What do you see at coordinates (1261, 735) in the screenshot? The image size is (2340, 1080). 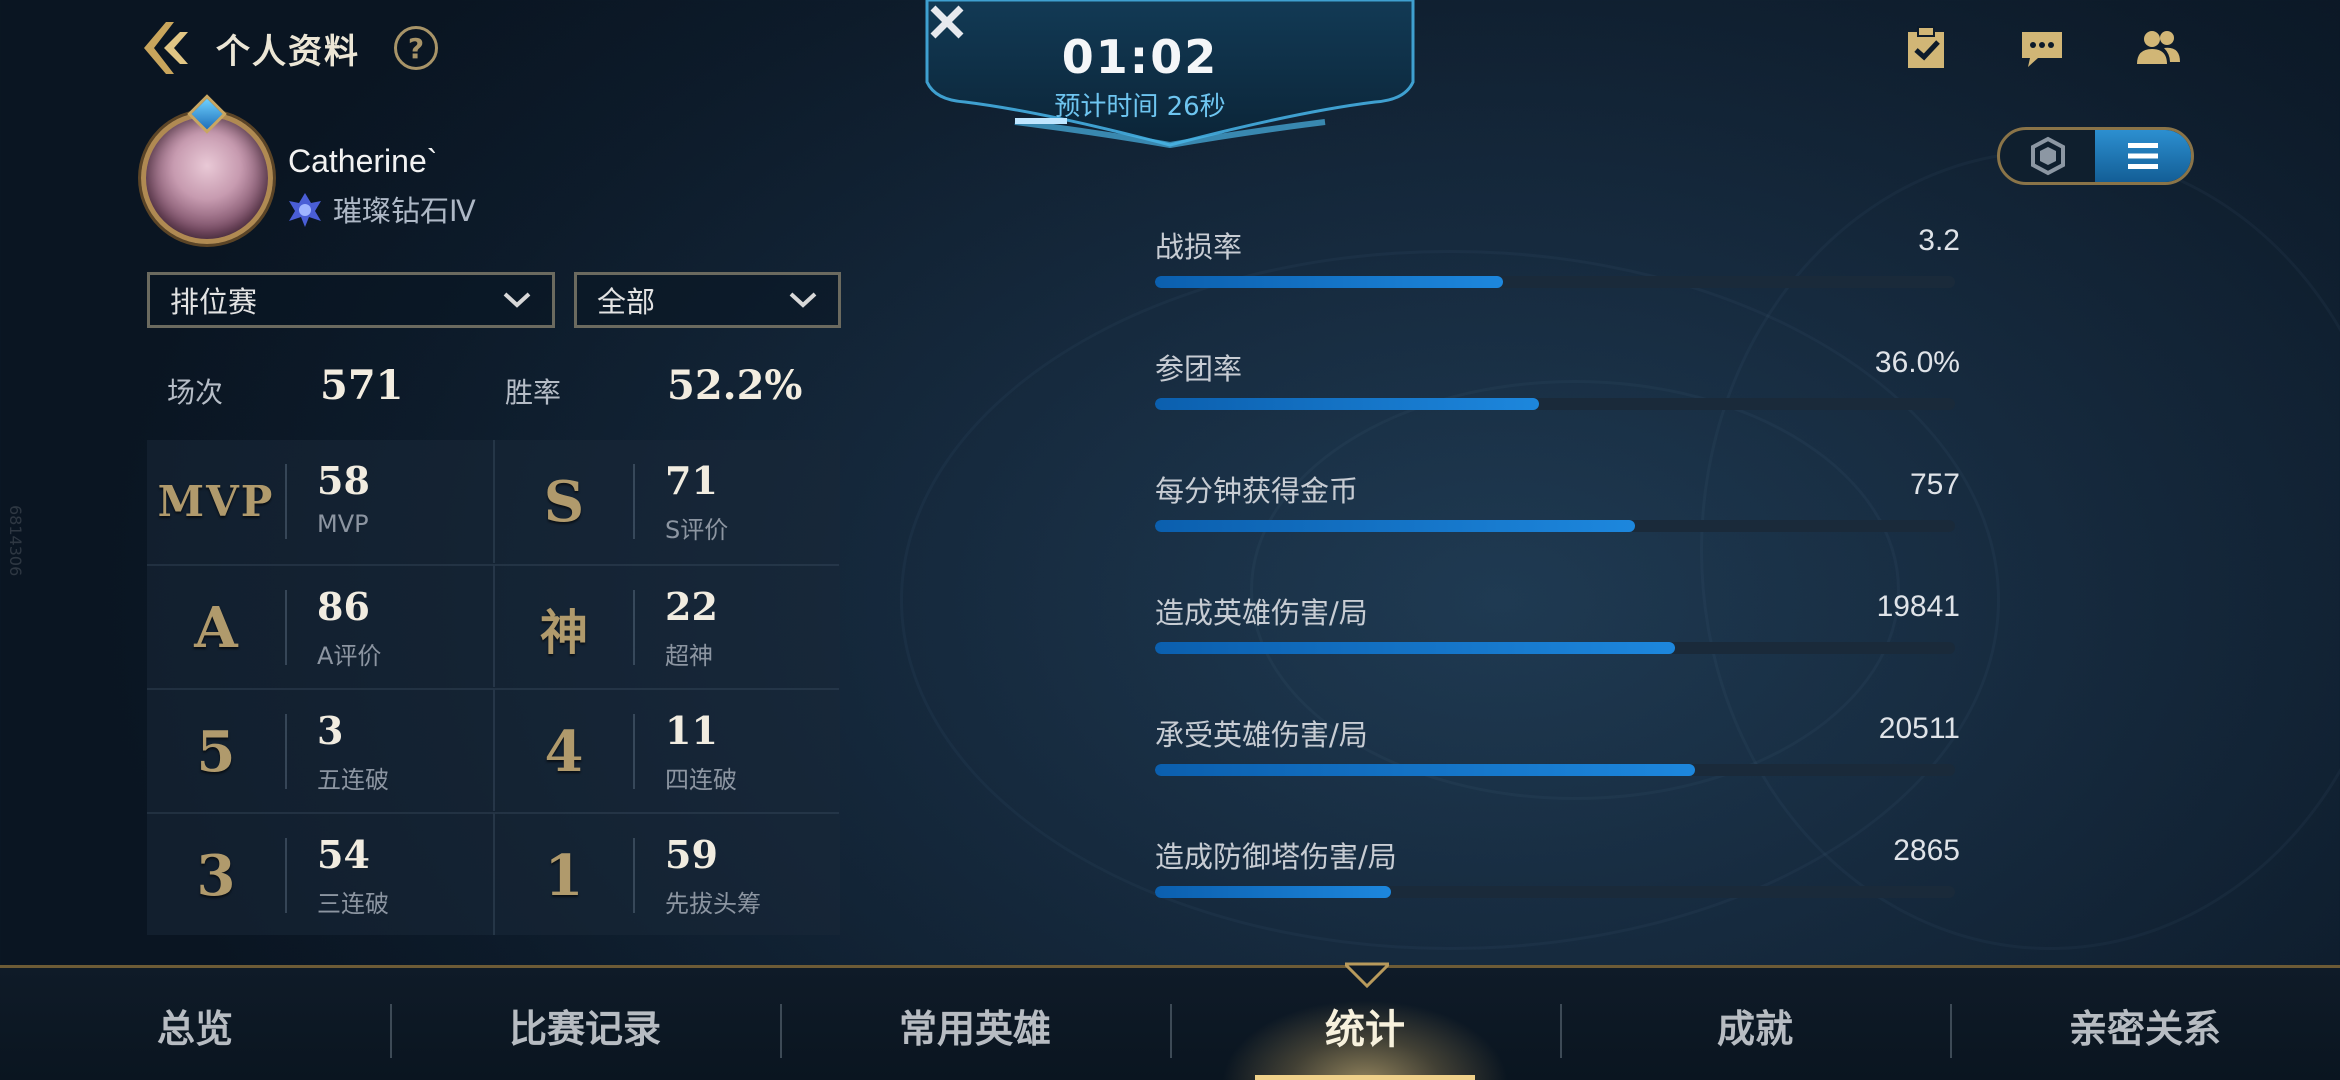 I see `stat-label: 承受英雄伤害/局` at bounding box center [1261, 735].